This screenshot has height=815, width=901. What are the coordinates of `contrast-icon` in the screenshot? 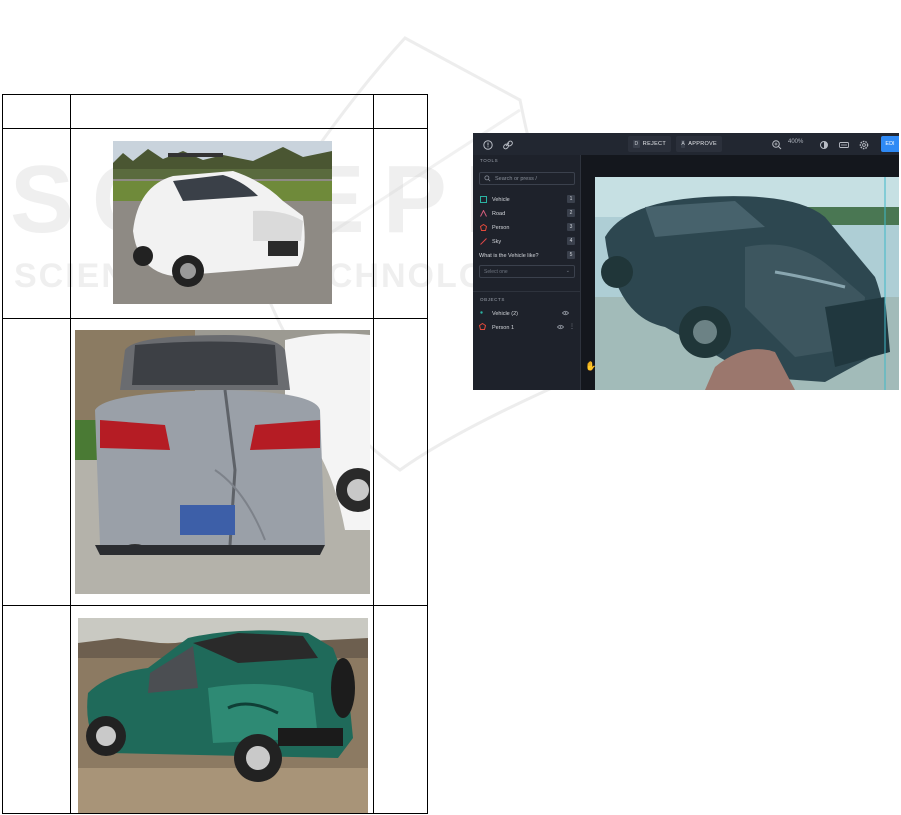 It's located at (824, 144).